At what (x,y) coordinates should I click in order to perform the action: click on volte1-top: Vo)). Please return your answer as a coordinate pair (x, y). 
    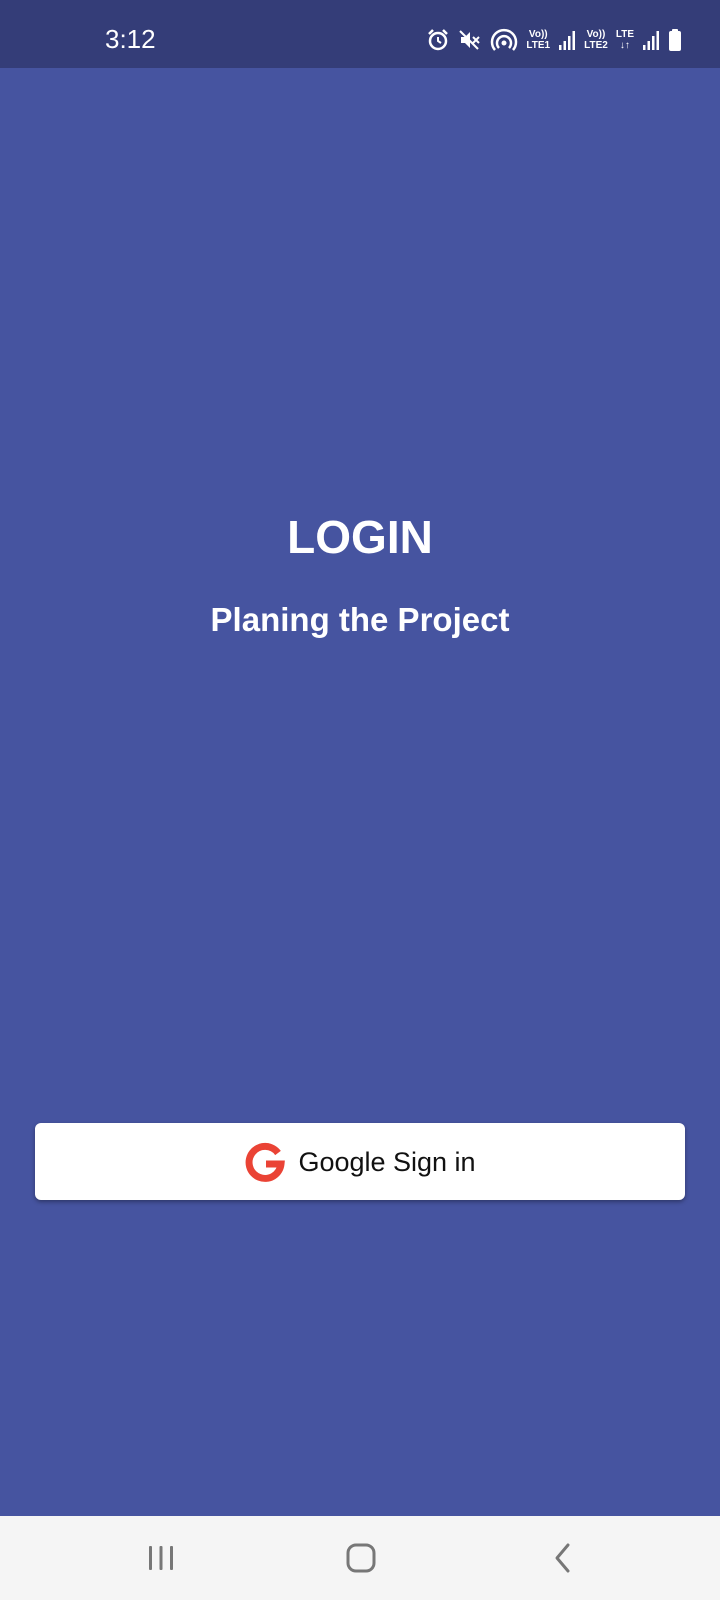
    Looking at the image, I should click on (538, 34).